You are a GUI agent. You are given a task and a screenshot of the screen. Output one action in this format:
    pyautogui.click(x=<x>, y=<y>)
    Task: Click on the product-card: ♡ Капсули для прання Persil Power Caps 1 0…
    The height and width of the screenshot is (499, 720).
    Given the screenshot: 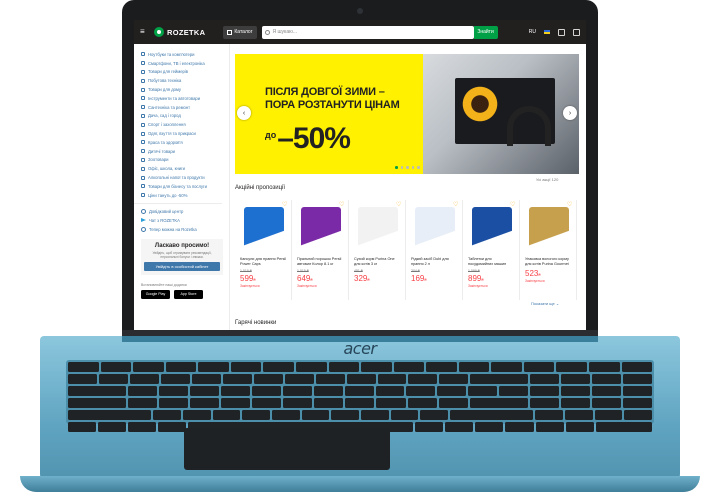 What is the action you would take?
    pyautogui.click(x=263, y=250)
    